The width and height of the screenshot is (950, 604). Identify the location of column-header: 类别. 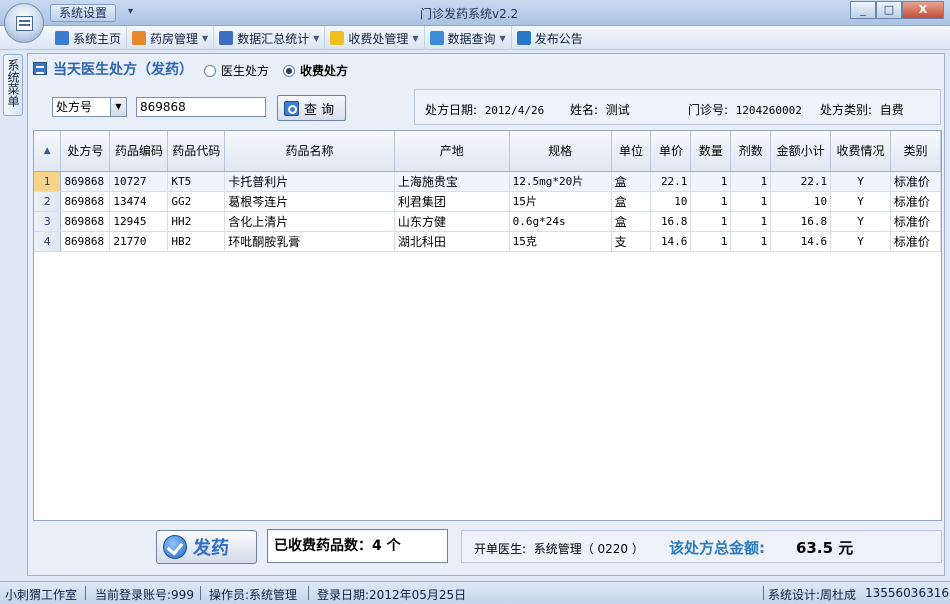
(915, 151).